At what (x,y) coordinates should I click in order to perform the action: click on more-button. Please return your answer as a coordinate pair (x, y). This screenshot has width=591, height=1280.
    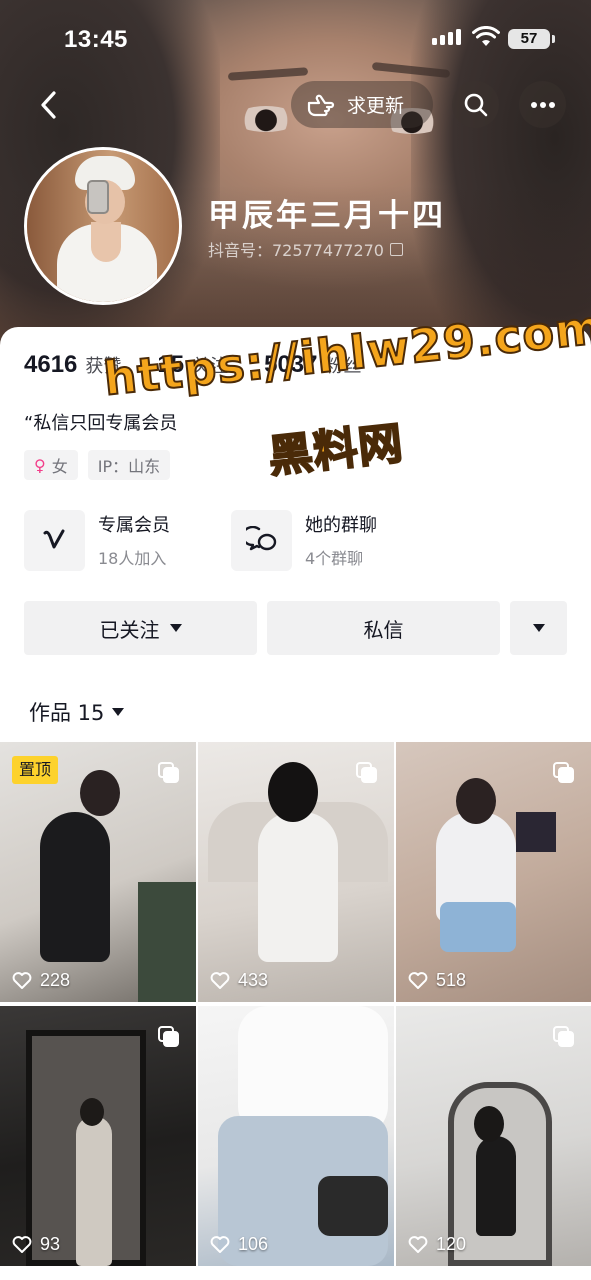
    Looking at the image, I should click on (542, 104).